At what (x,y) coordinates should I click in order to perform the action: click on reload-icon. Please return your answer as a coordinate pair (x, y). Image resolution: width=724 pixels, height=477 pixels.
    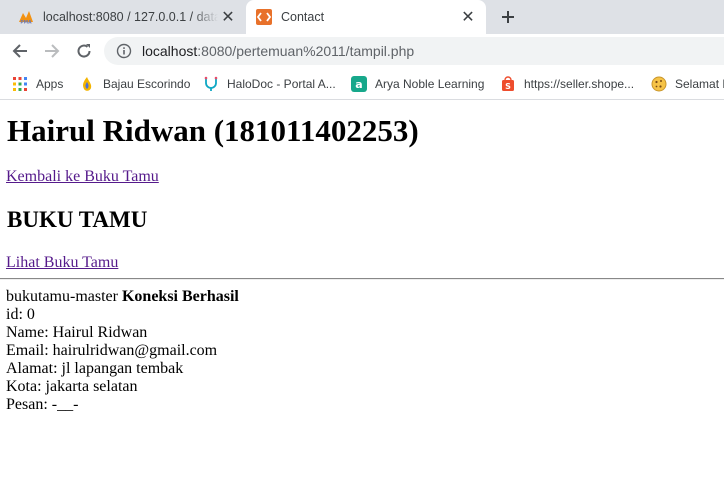
    Looking at the image, I should click on (84, 51).